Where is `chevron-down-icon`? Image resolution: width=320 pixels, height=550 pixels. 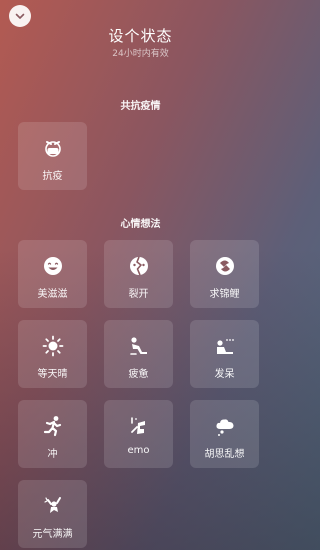 chevron-down-icon is located at coordinates (20, 16).